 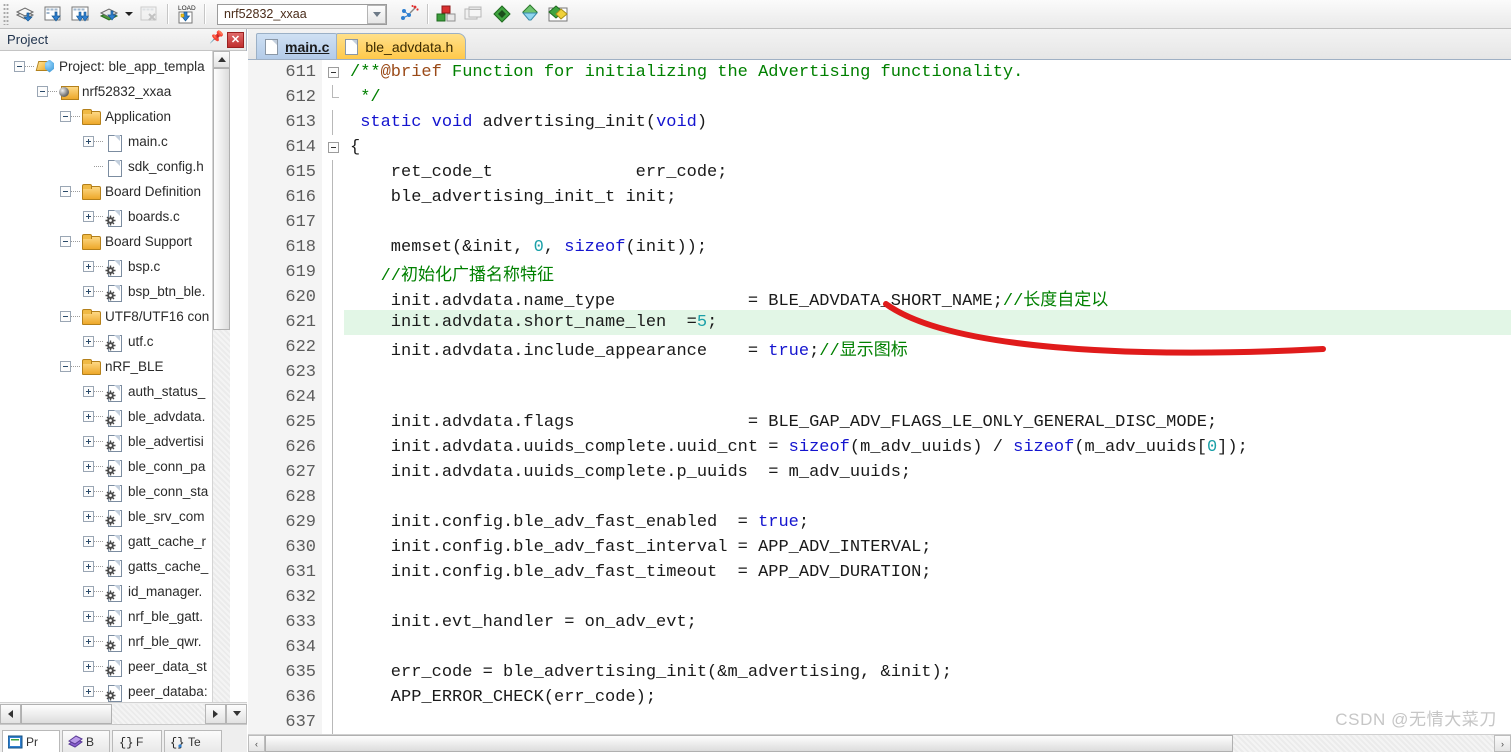 I want to click on tree-item: boards.c, so click(x=90, y=216).